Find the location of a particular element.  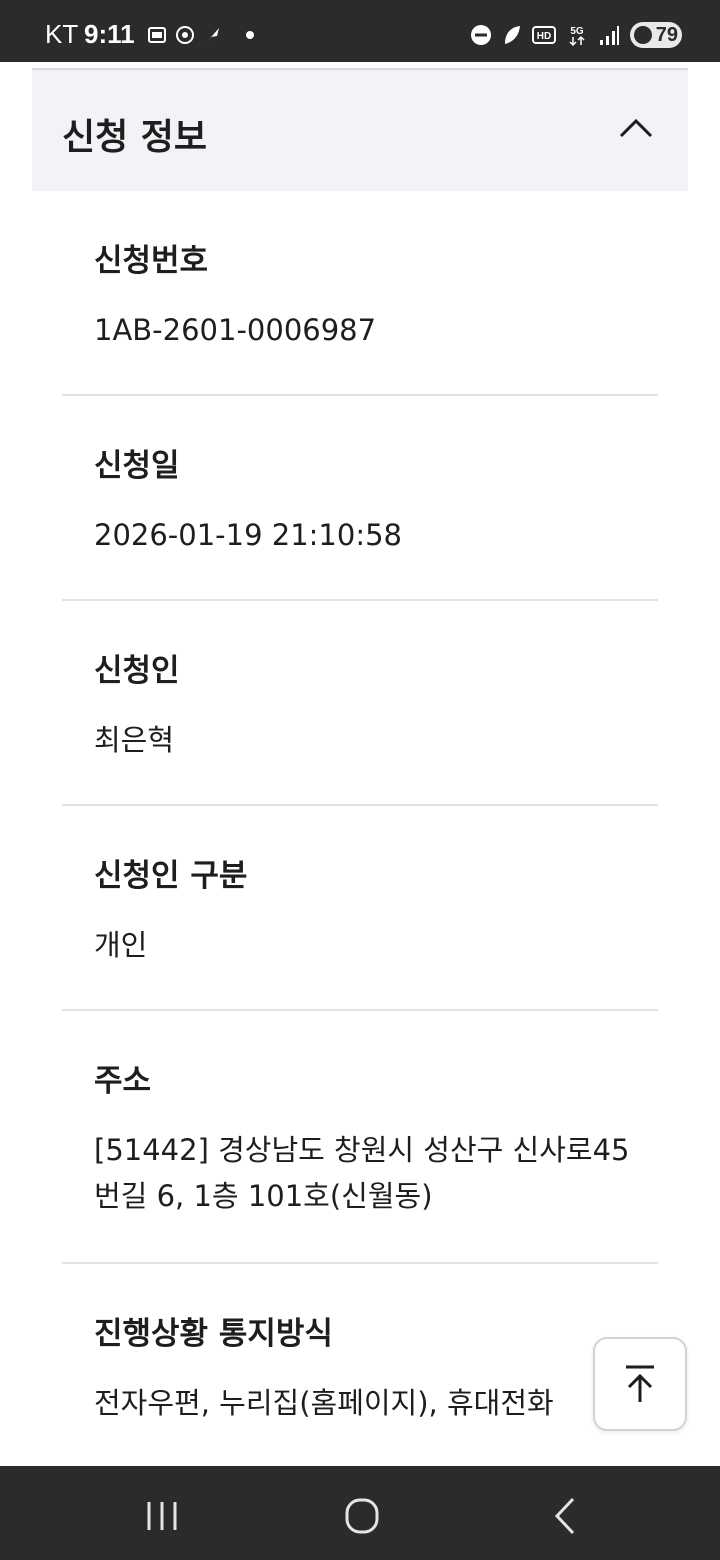

field-label: 주소 is located at coordinates (123, 1081).